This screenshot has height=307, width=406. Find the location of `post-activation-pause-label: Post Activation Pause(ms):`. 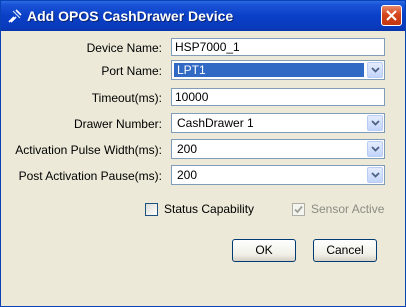

post-activation-pause-label: Post Activation Pause(ms): is located at coordinates (90, 176).